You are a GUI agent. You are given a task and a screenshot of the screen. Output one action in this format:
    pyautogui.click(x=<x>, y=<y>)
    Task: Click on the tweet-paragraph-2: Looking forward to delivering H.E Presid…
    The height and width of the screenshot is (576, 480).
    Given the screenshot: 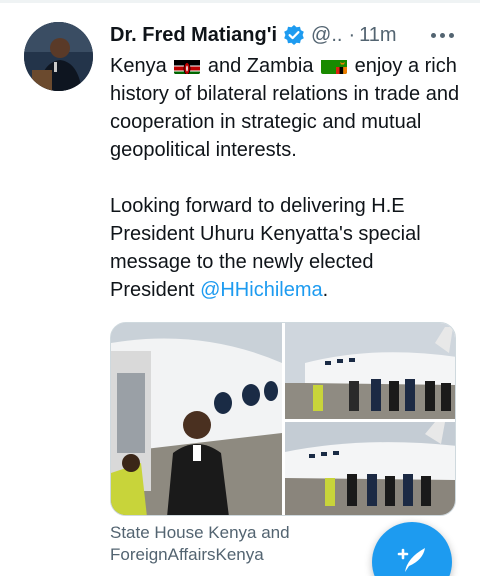 What is the action you would take?
    pyautogui.click(x=285, y=248)
    